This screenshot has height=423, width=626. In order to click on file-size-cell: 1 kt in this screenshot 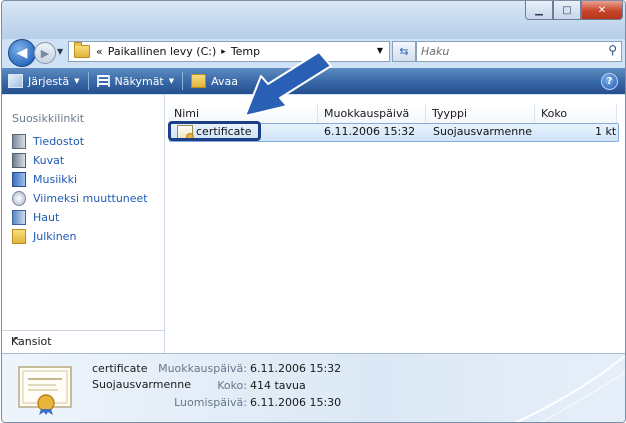, I will do `click(606, 131)`.